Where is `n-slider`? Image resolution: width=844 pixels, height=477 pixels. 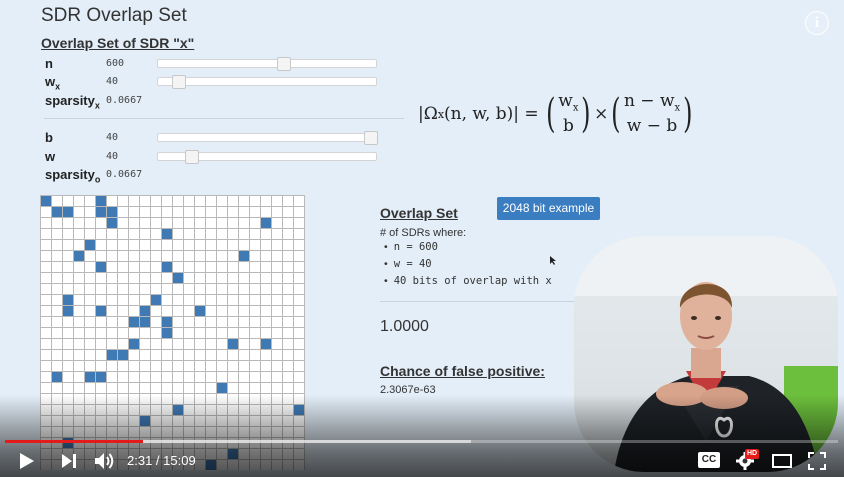 n-slider is located at coordinates (267, 64).